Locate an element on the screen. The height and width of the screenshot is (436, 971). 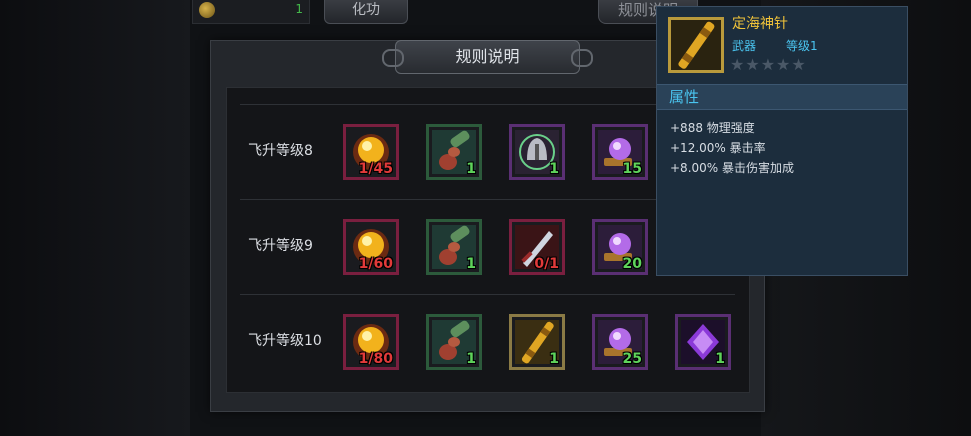
material-slot: 20 is located at coordinates (620, 247).